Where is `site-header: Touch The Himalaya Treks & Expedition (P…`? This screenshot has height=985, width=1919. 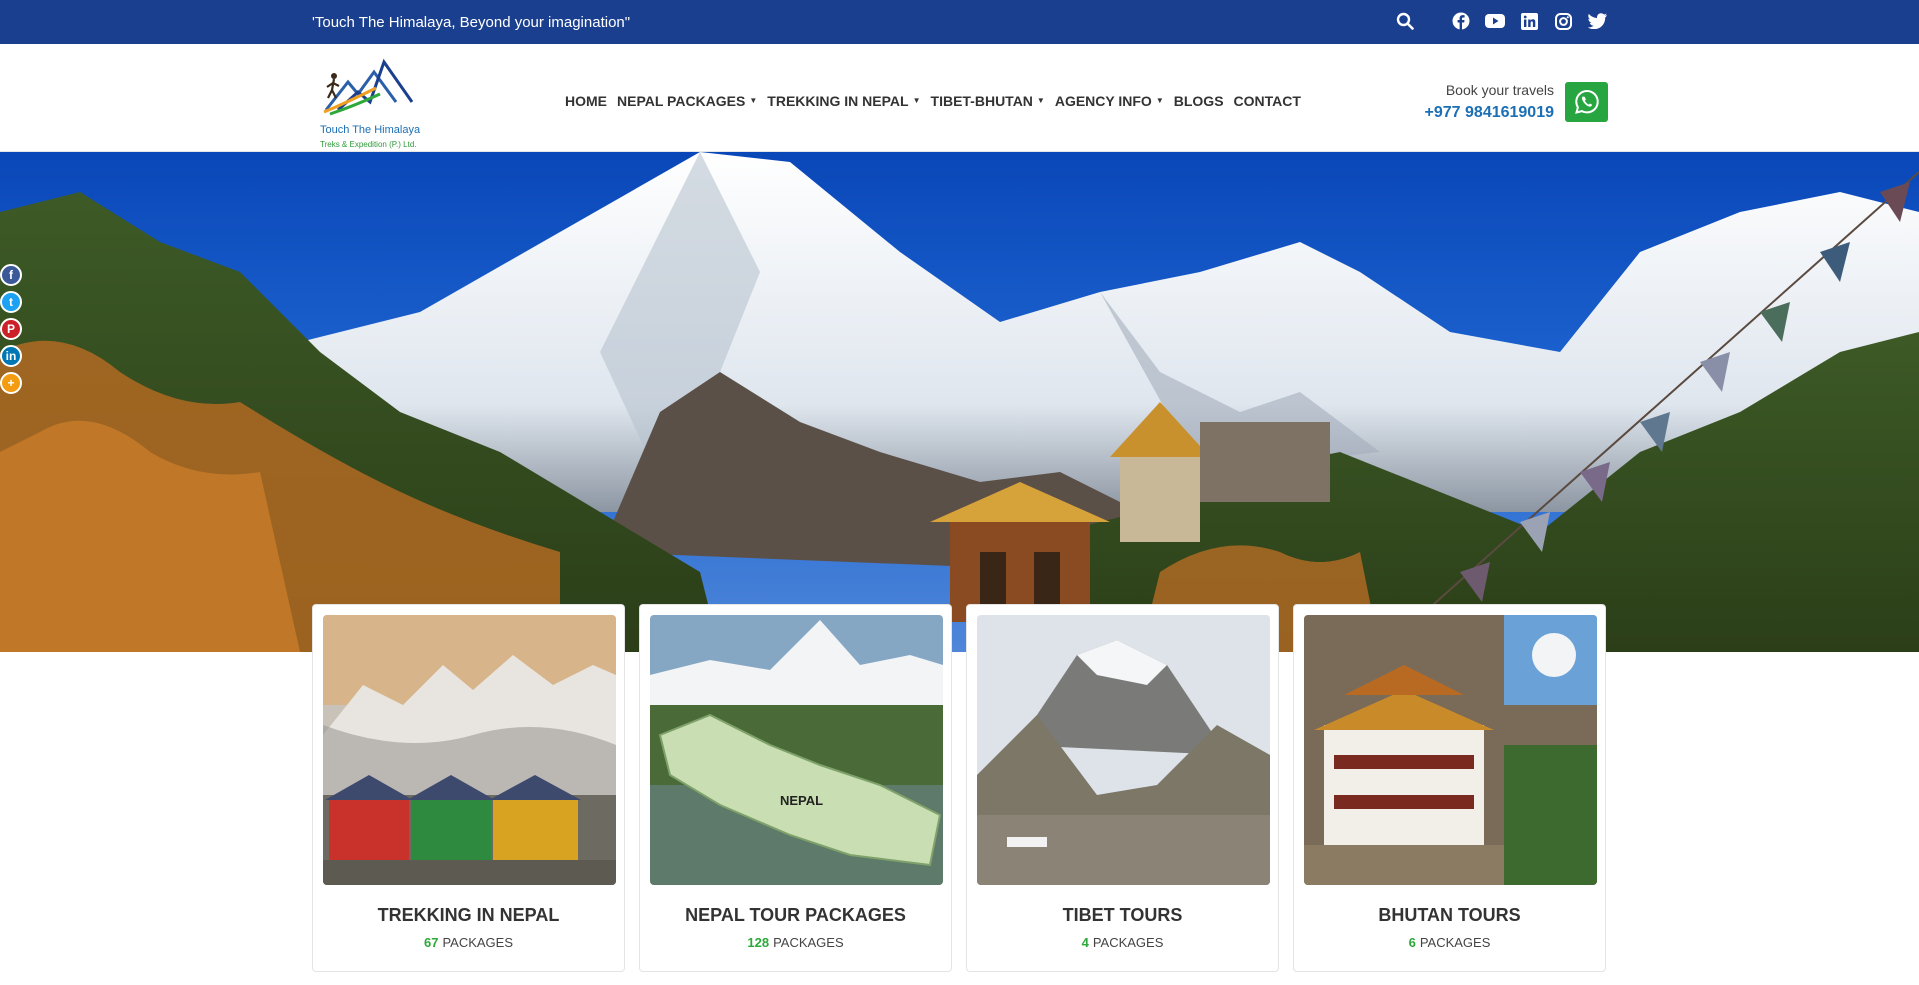 site-header: Touch The Himalaya Treks & Expedition (P… is located at coordinates (959, 98).